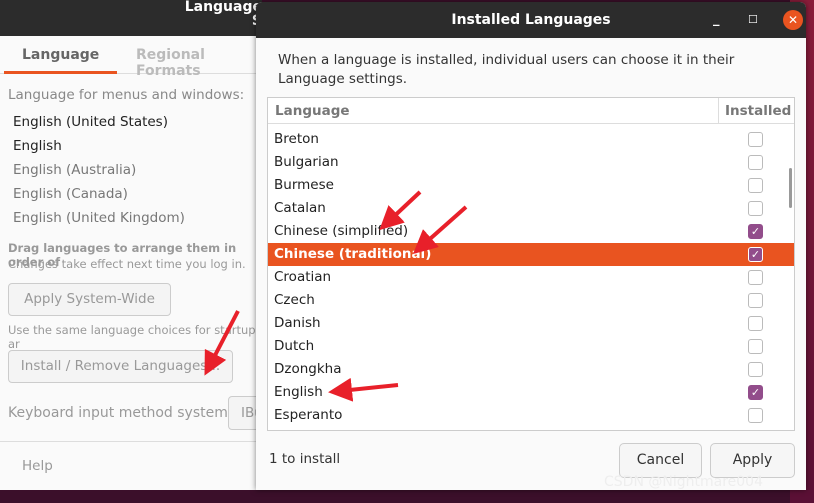 The image size is (814, 503). Describe the element at coordinates (683, 482) in the screenshot. I see `watermark: CSDN @Nightmare004` at that location.